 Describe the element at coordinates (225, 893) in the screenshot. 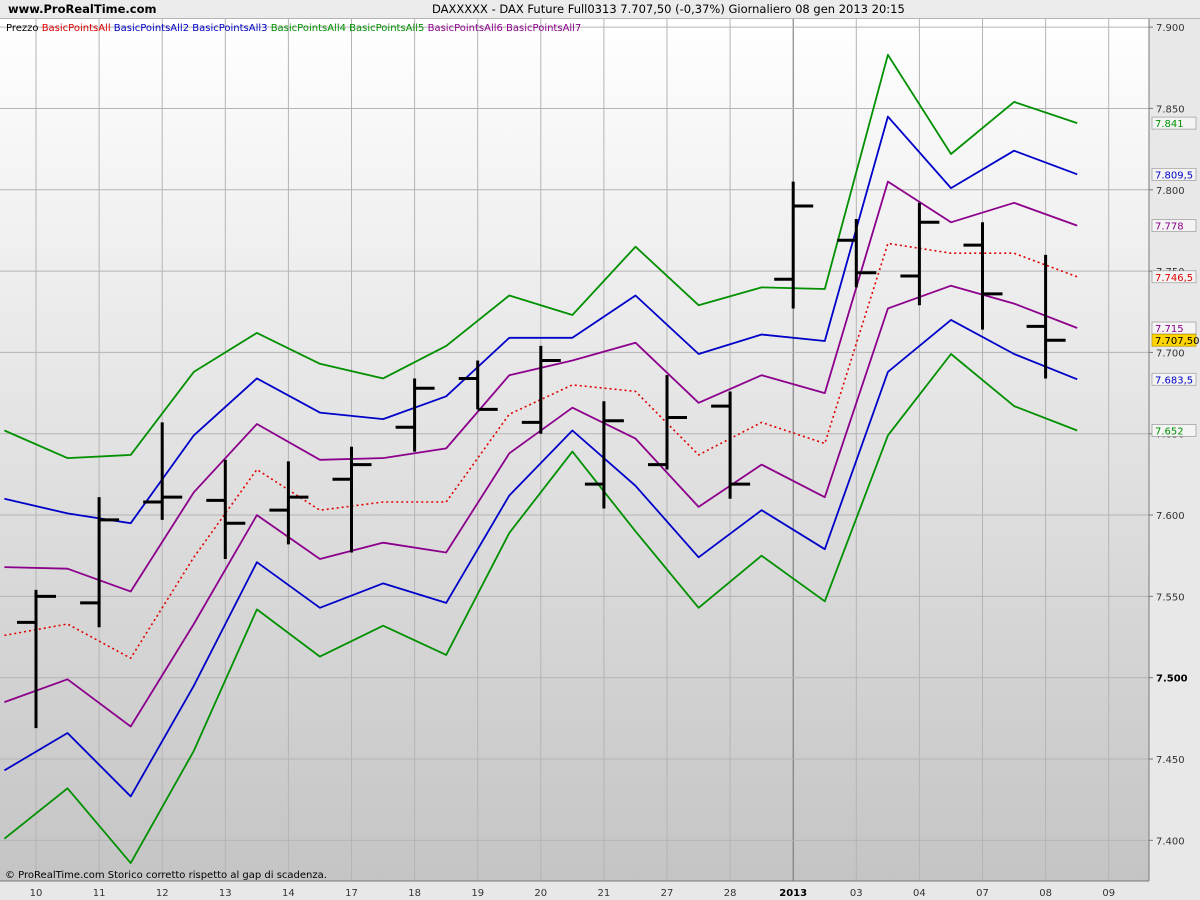

I see `x-tick-label: 13` at that location.